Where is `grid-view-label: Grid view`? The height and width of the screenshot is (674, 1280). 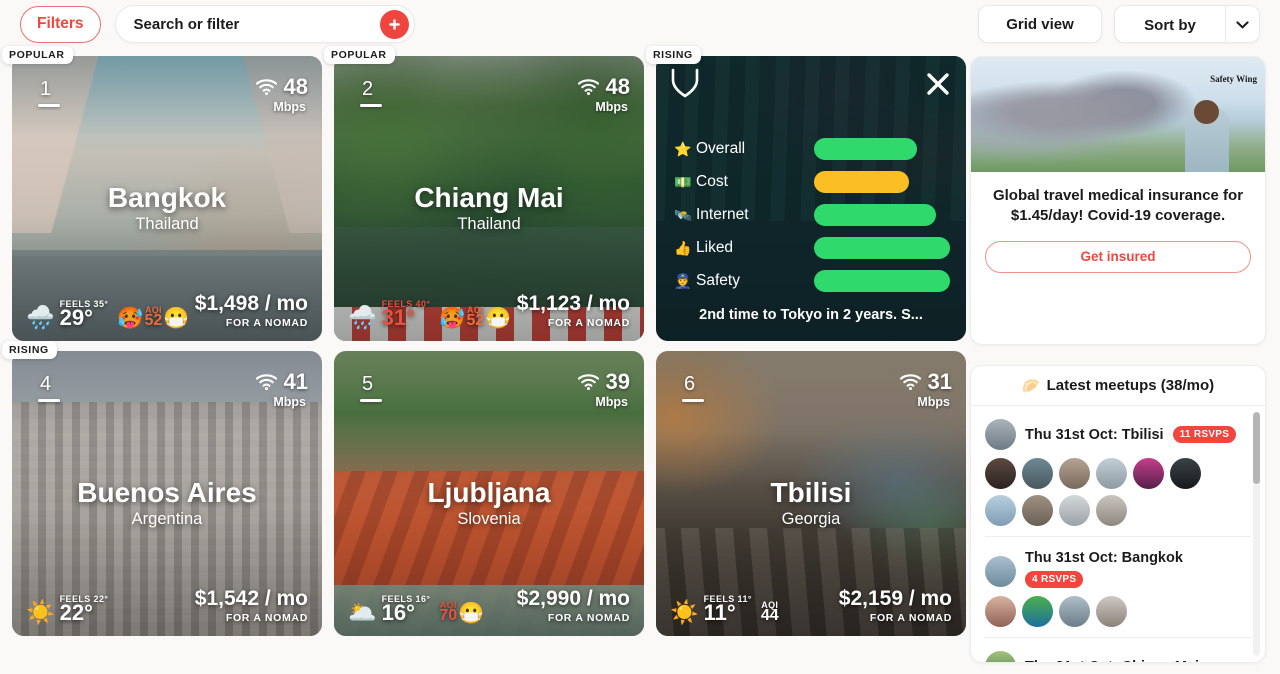
grid-view-label: Grid view is located at coordinates (1040, 24).